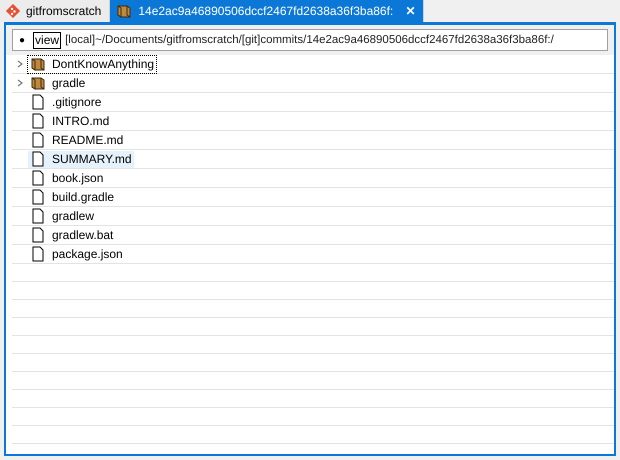 The width and height of the screenshot is (620, 460). Describe the element at coordinates (76, 254) in the screenshot. I see `tree-item: package.json` at that location.